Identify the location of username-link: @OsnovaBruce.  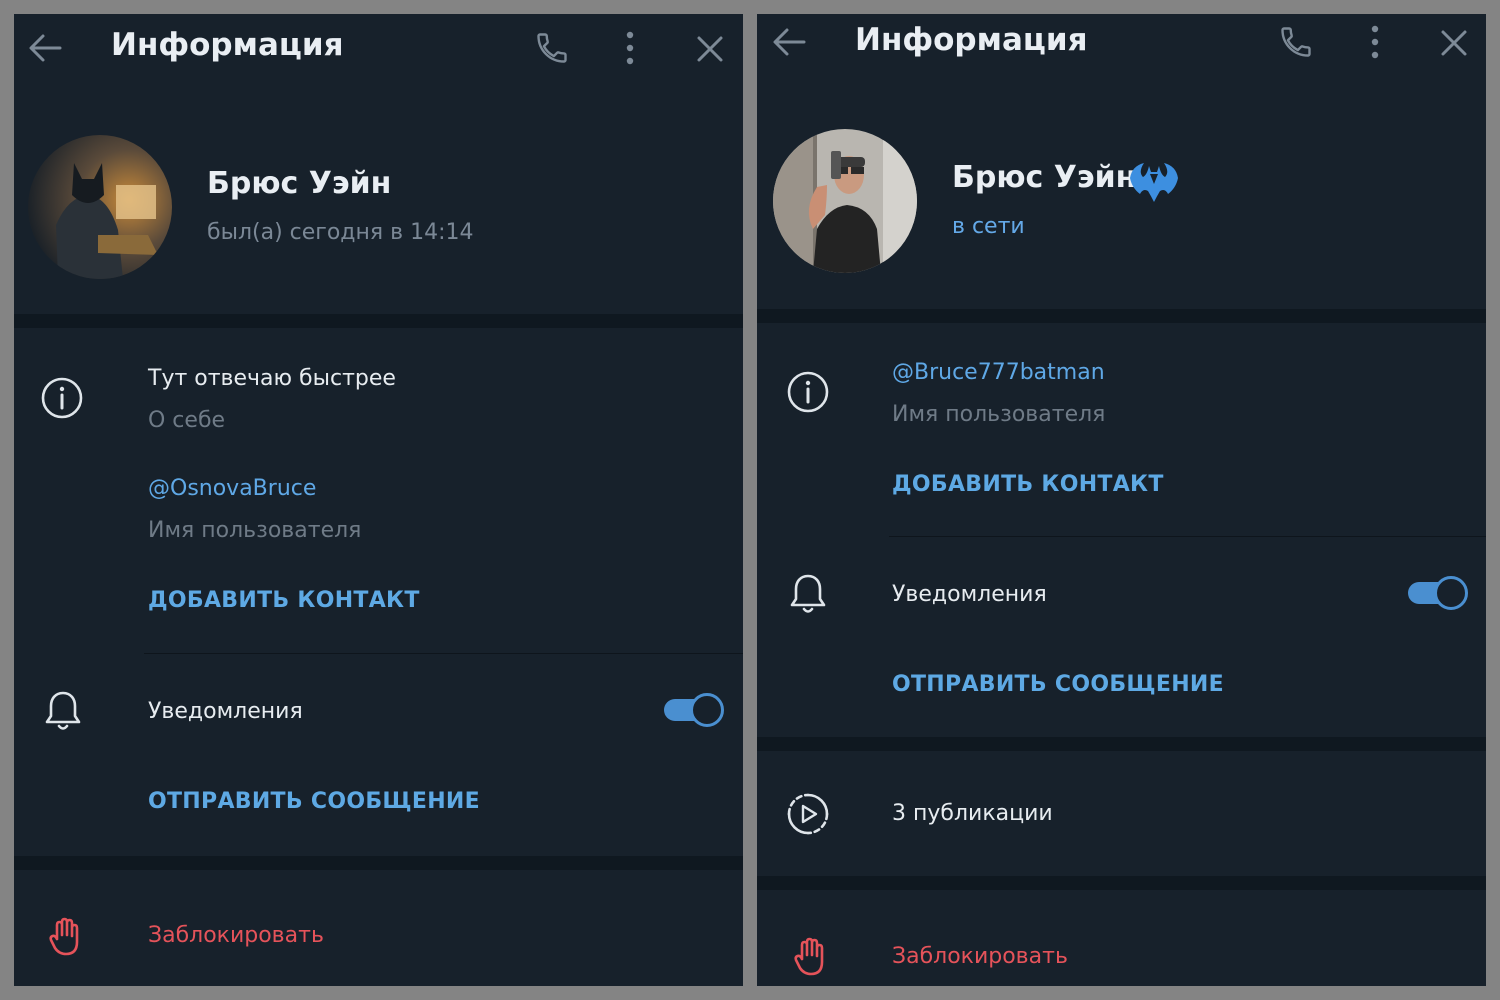
(232, 488).